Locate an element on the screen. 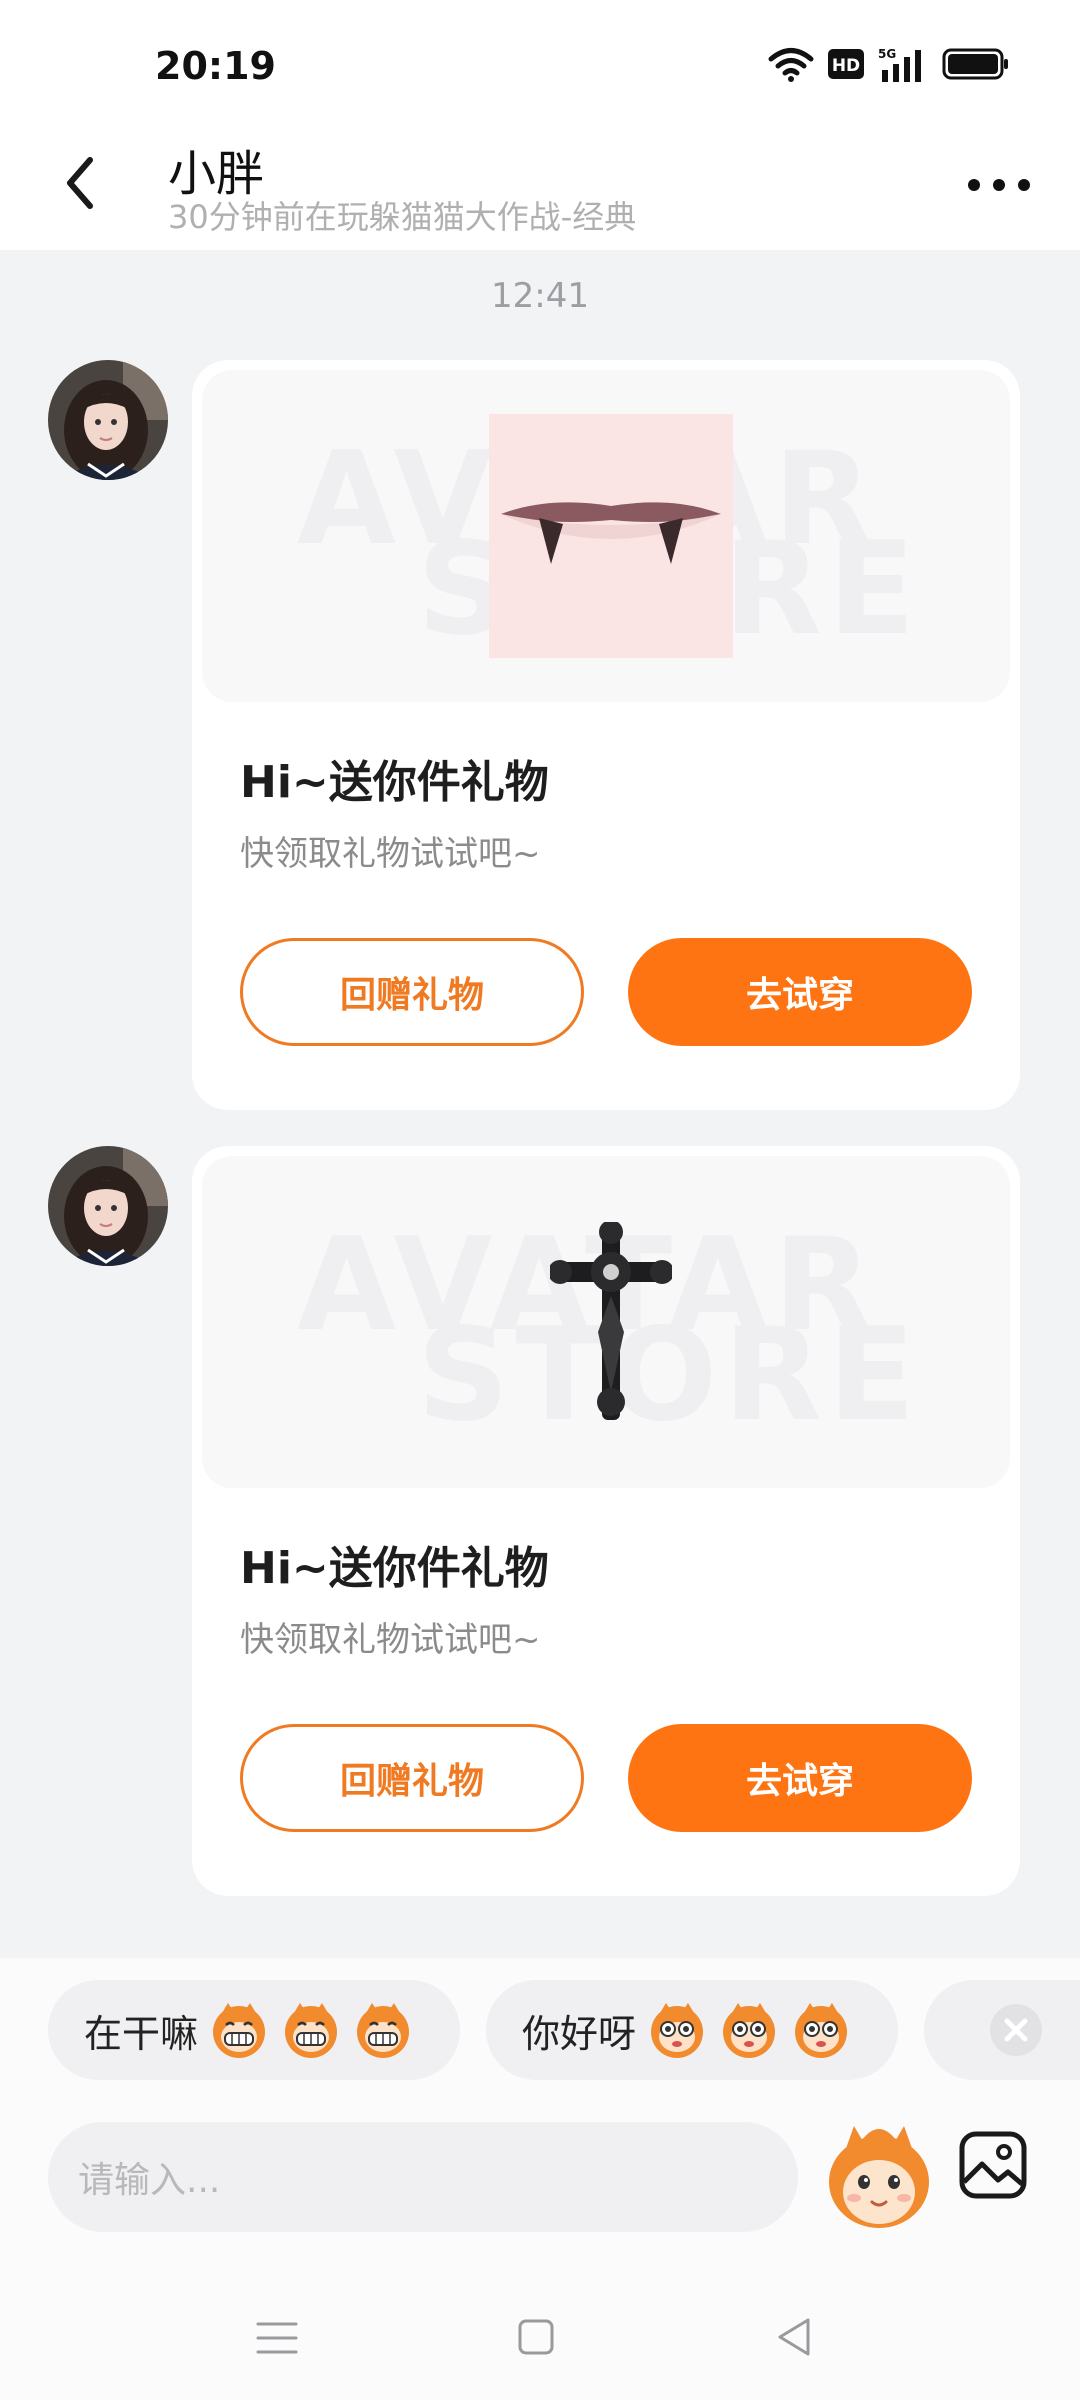 This screenshot has width=1080, height=2400. status-icons: HD 5G is located at coordinates (889, 64).